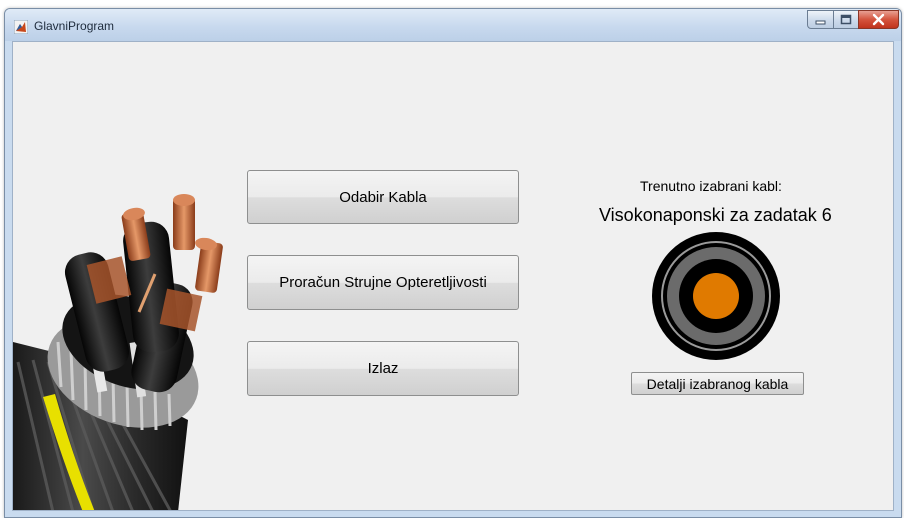 This screenshot has width=904, height=518. I want to click on selected-cable-name: Visokonaponski za zadatak 6, so click(715, 215).